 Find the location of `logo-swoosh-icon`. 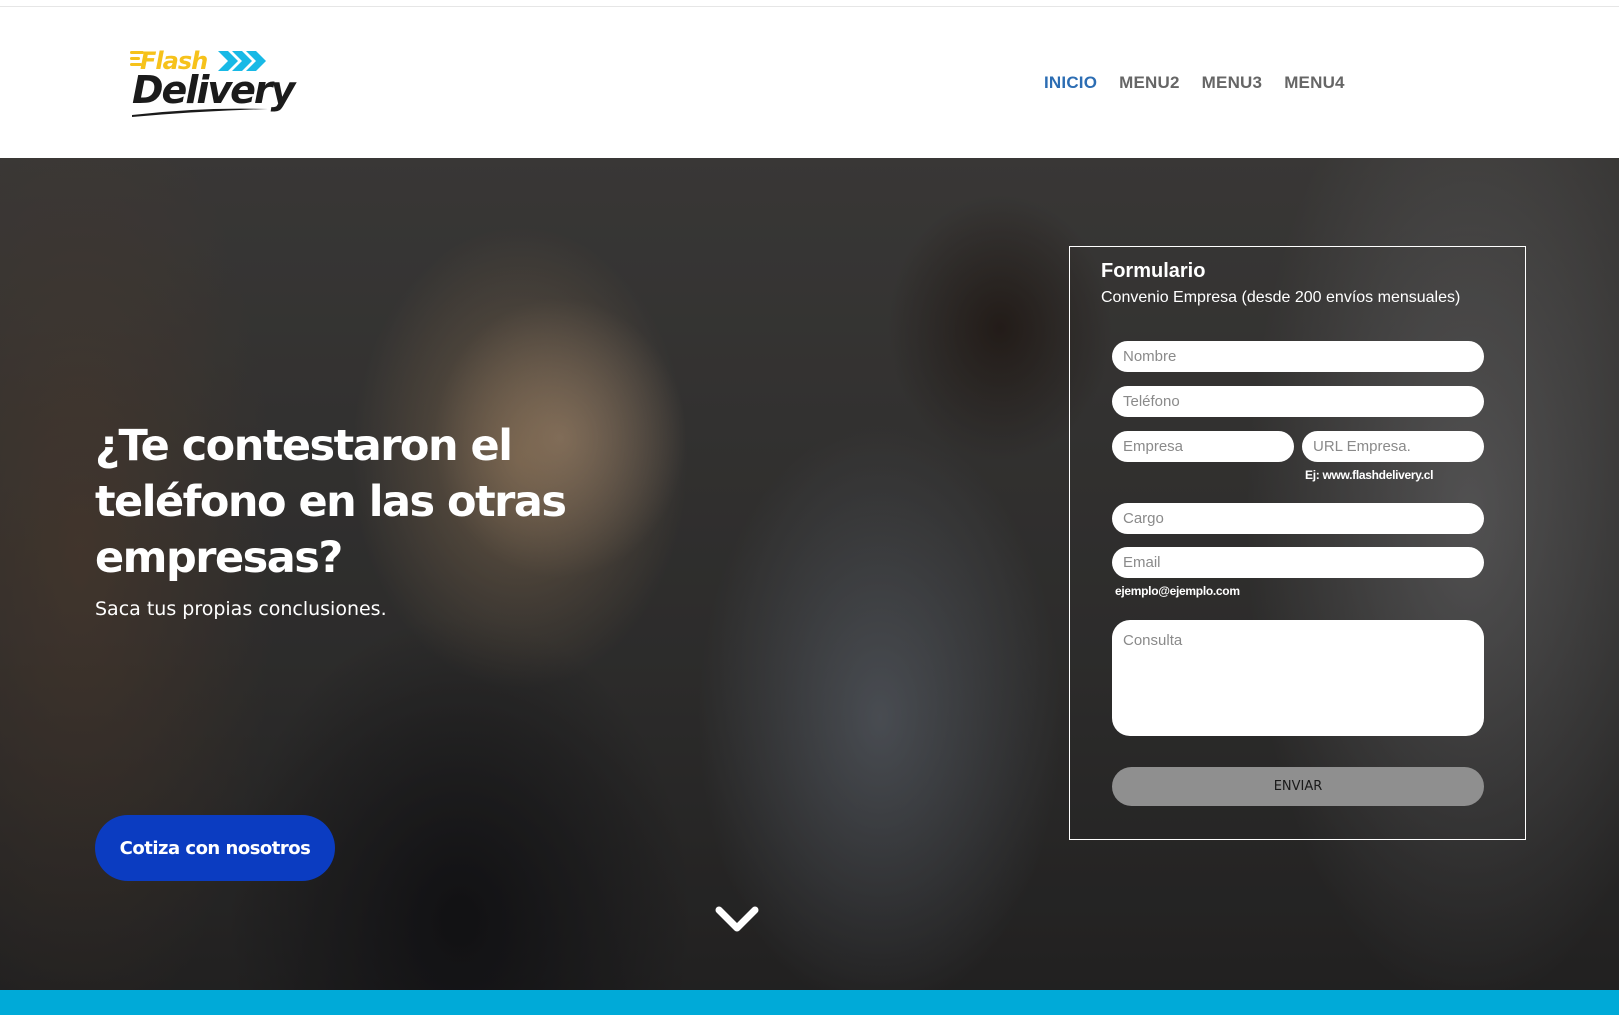

logo-swoosh-icon is located at coordinates (200, 112).